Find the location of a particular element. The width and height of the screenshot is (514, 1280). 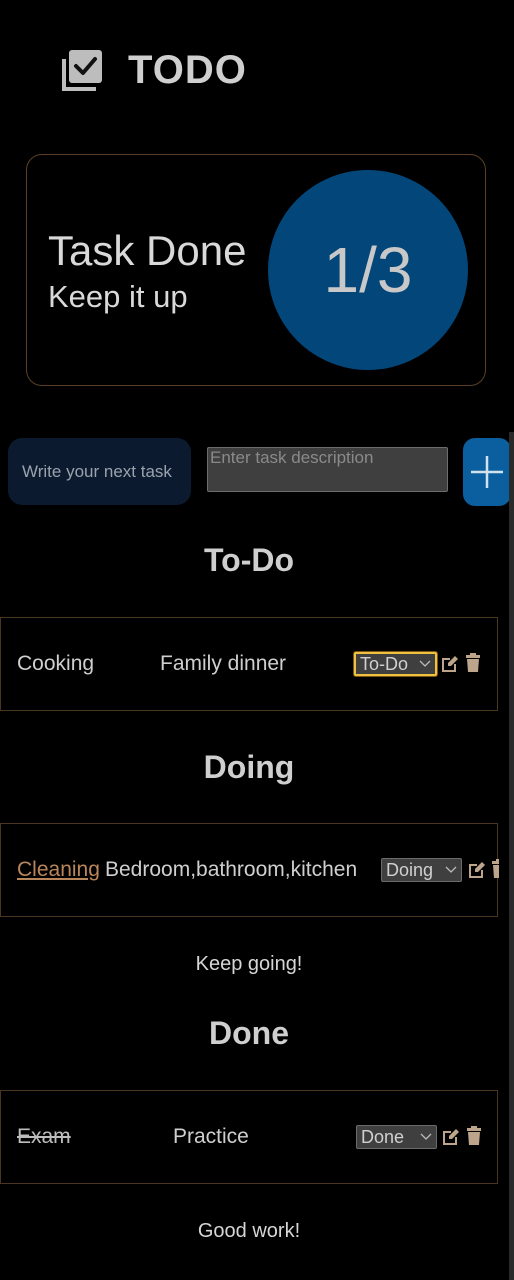

status-select-value: Doing is located at coordinates (410, 869).